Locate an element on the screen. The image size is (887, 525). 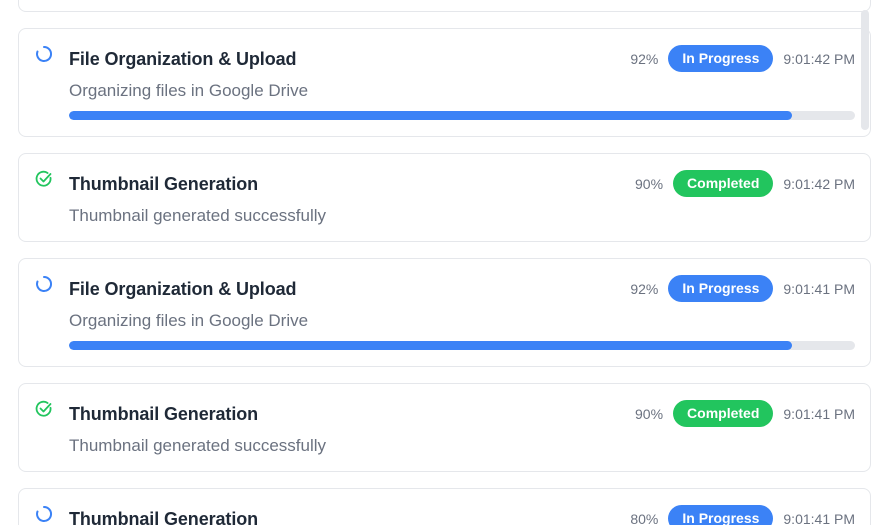
activity-meta: 80% In Progress 9:01:41 PM is located at coordinates (742, 515).